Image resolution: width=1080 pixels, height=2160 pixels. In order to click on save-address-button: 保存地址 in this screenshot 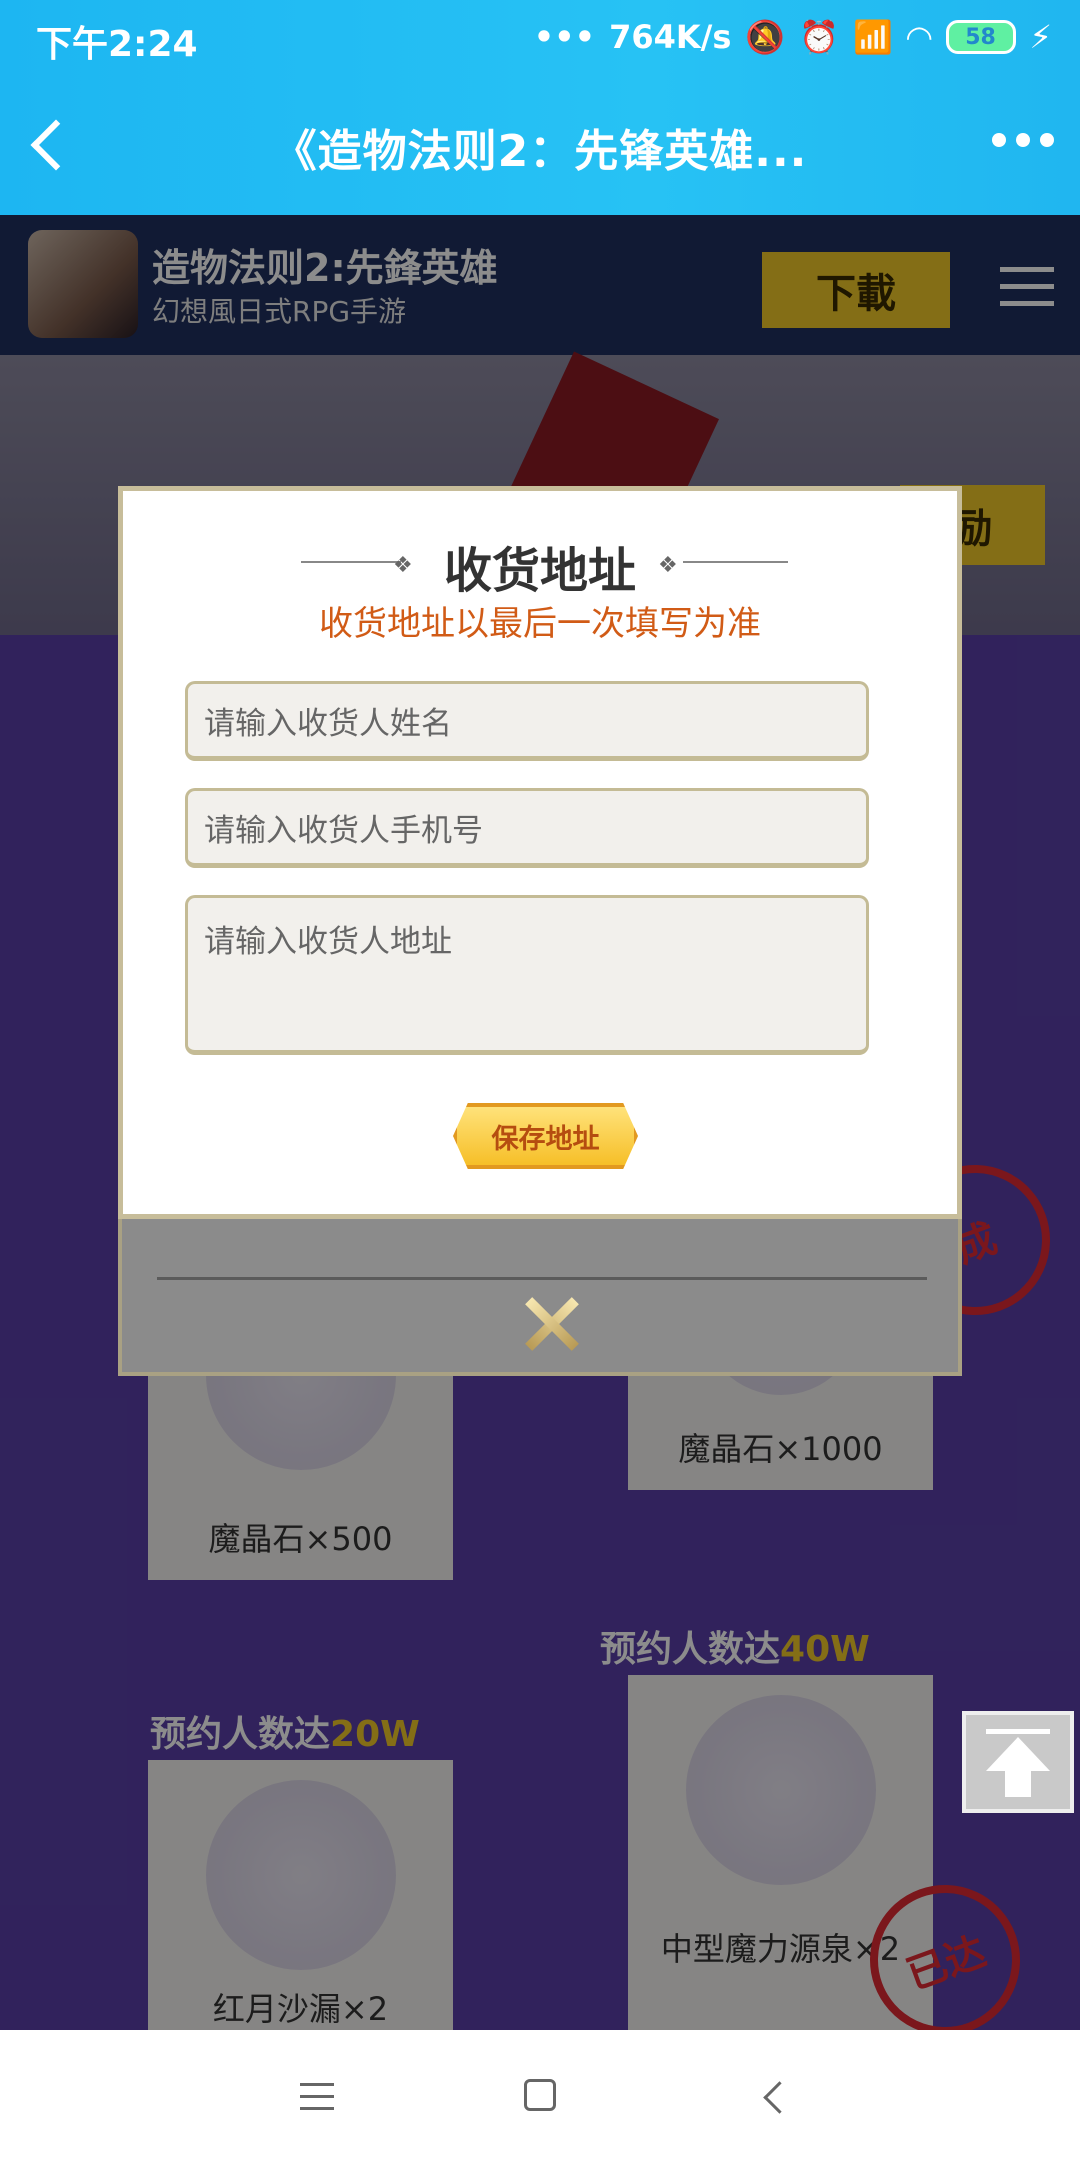, I will do `click(545, 1136)`.